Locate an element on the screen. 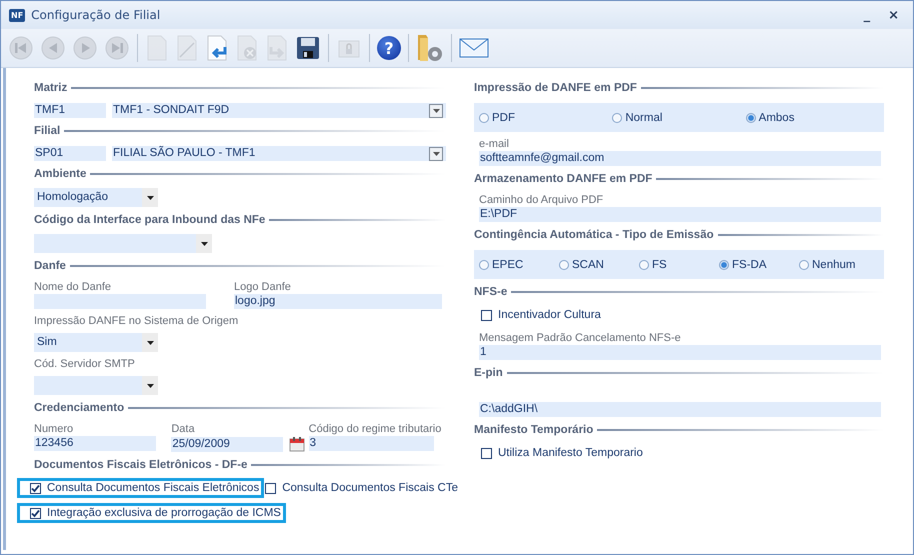 The image size is (914, 555). dropdown: FILIAL SÃO PAULO - TMF1 is located at coordinates (279, 153).